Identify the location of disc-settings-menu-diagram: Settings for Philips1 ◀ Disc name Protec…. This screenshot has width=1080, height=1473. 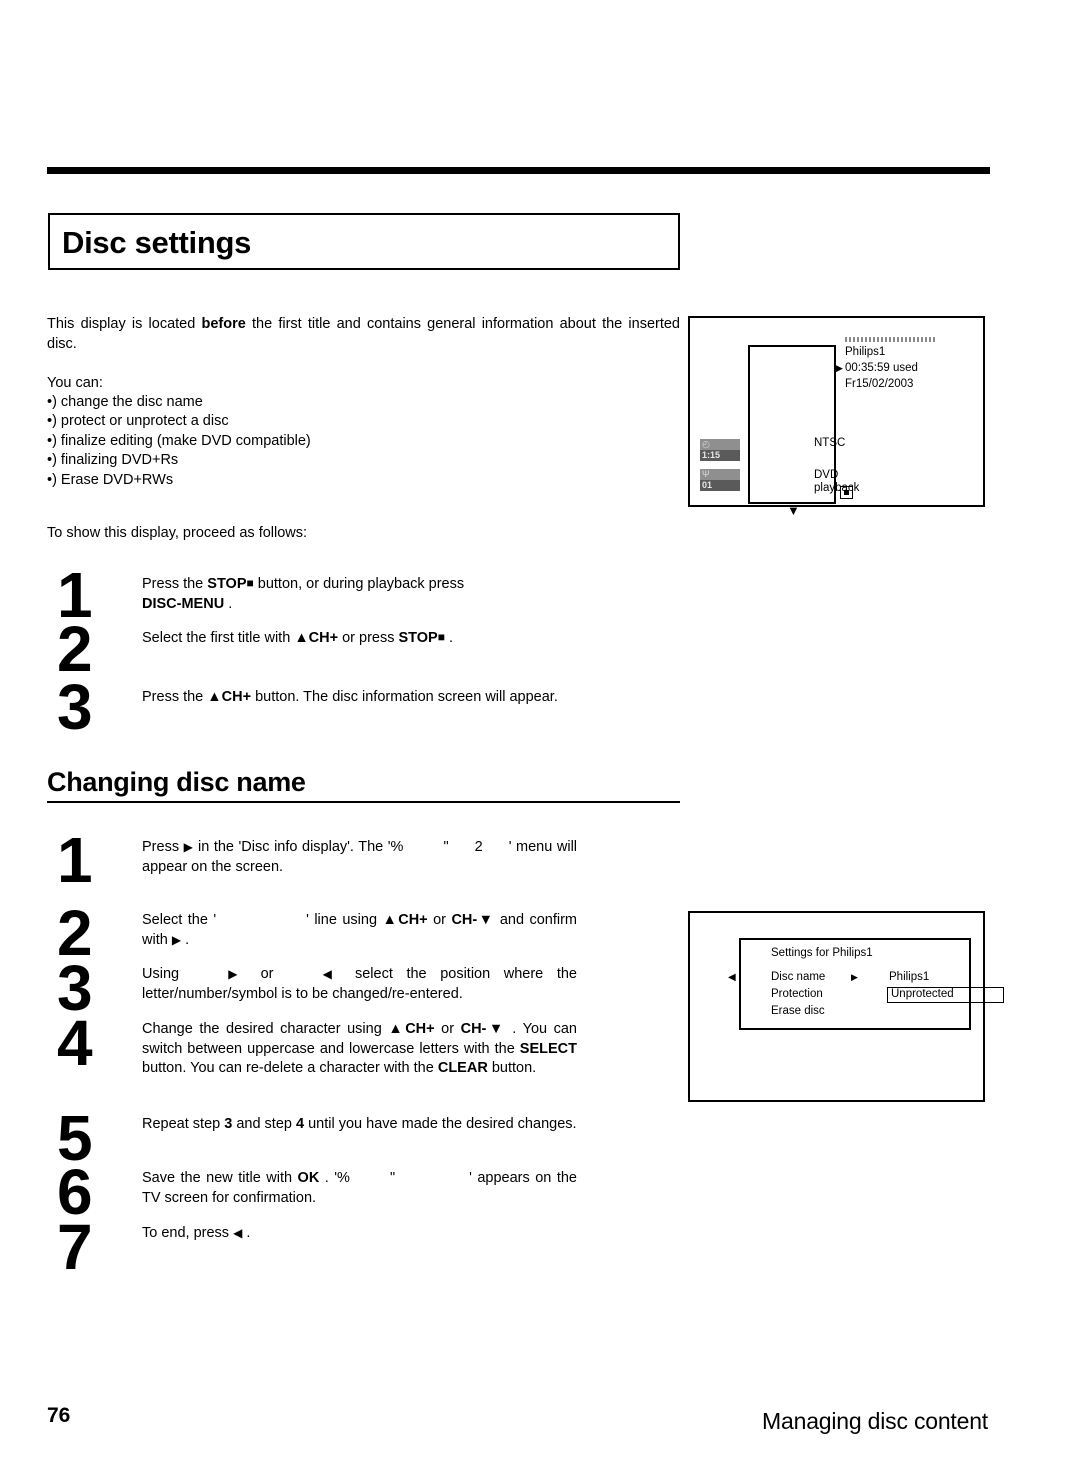
(846, 1006).